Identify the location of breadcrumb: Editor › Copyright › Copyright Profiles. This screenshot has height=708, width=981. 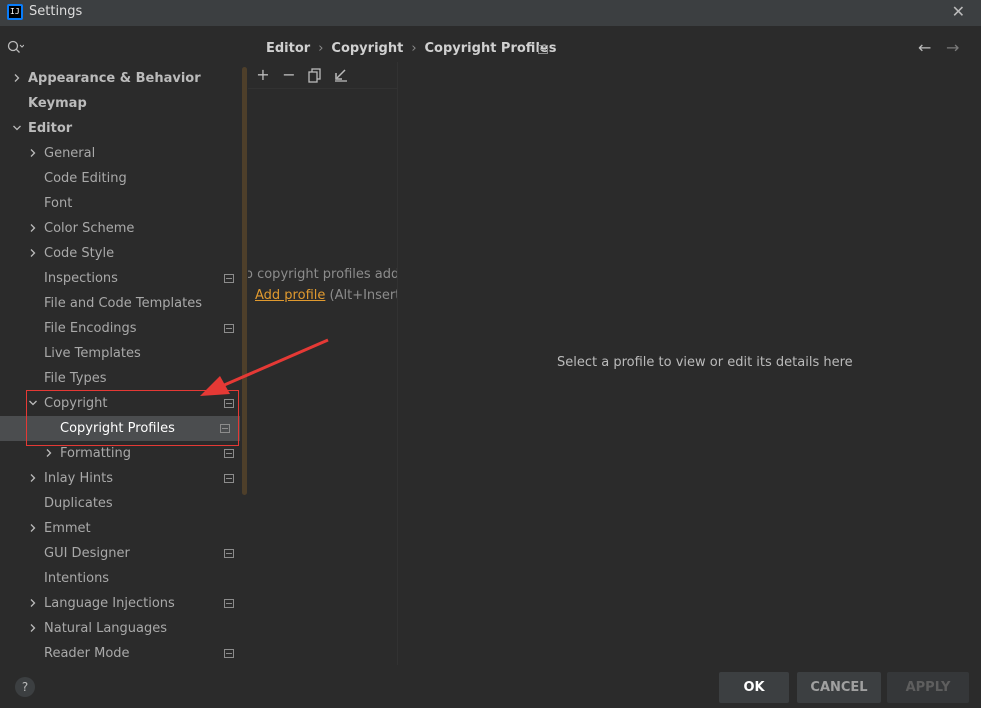
(411, 50).